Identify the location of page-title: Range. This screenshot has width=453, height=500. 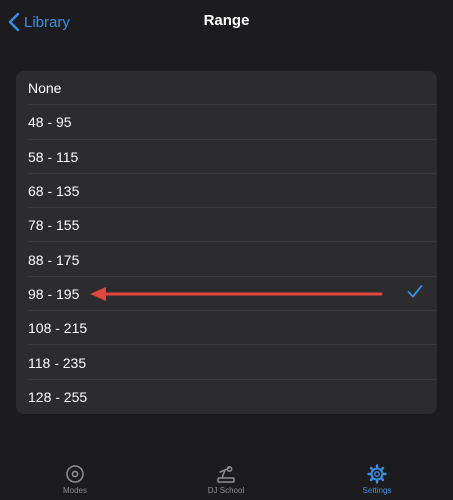
(226, 20).